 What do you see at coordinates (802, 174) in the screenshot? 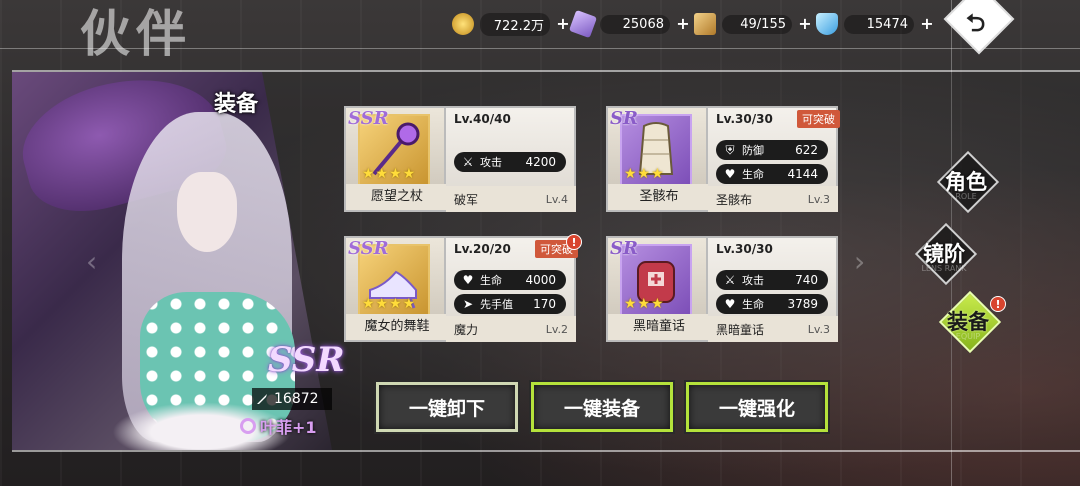
I see `stat-value: 4144` at bounding box center [802, 174].